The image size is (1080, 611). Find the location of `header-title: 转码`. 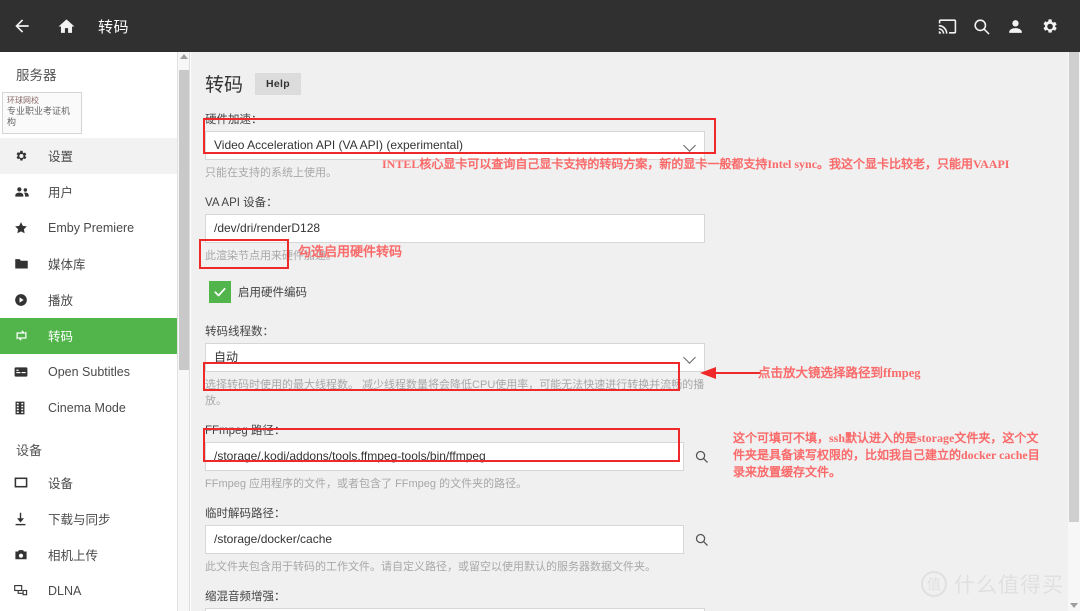

header-title: 转码 is located at coordinates (114, 27).